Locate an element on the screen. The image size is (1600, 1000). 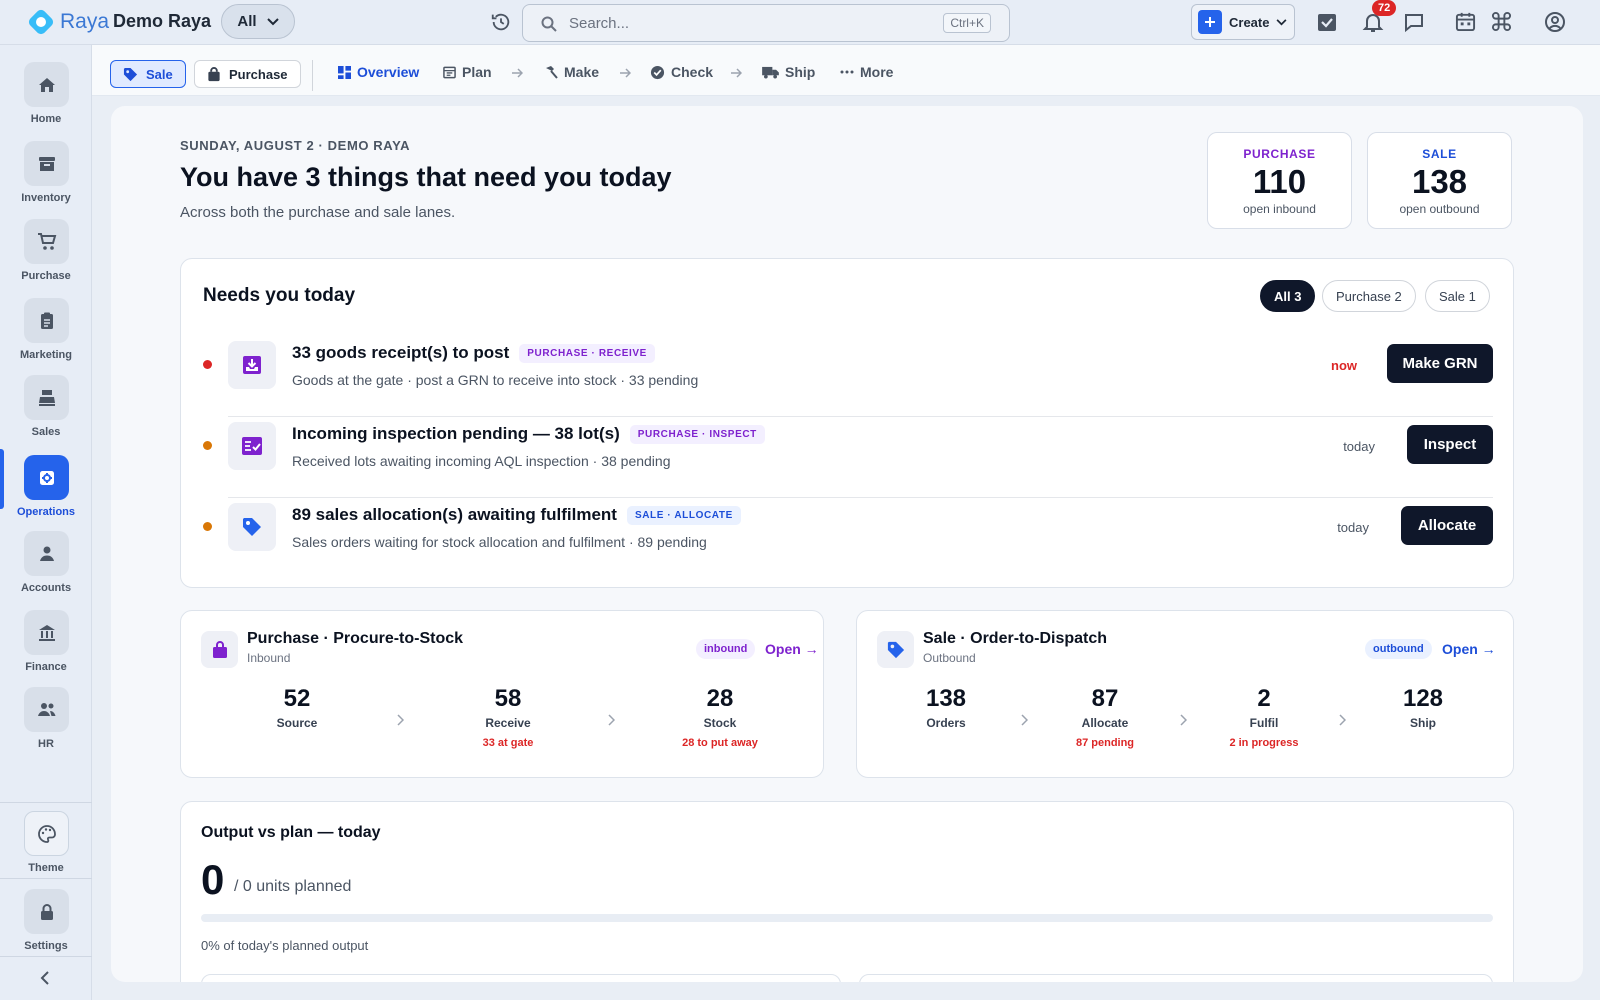
sidebar-item-finance: Finance is located at coordinates (46, 649).